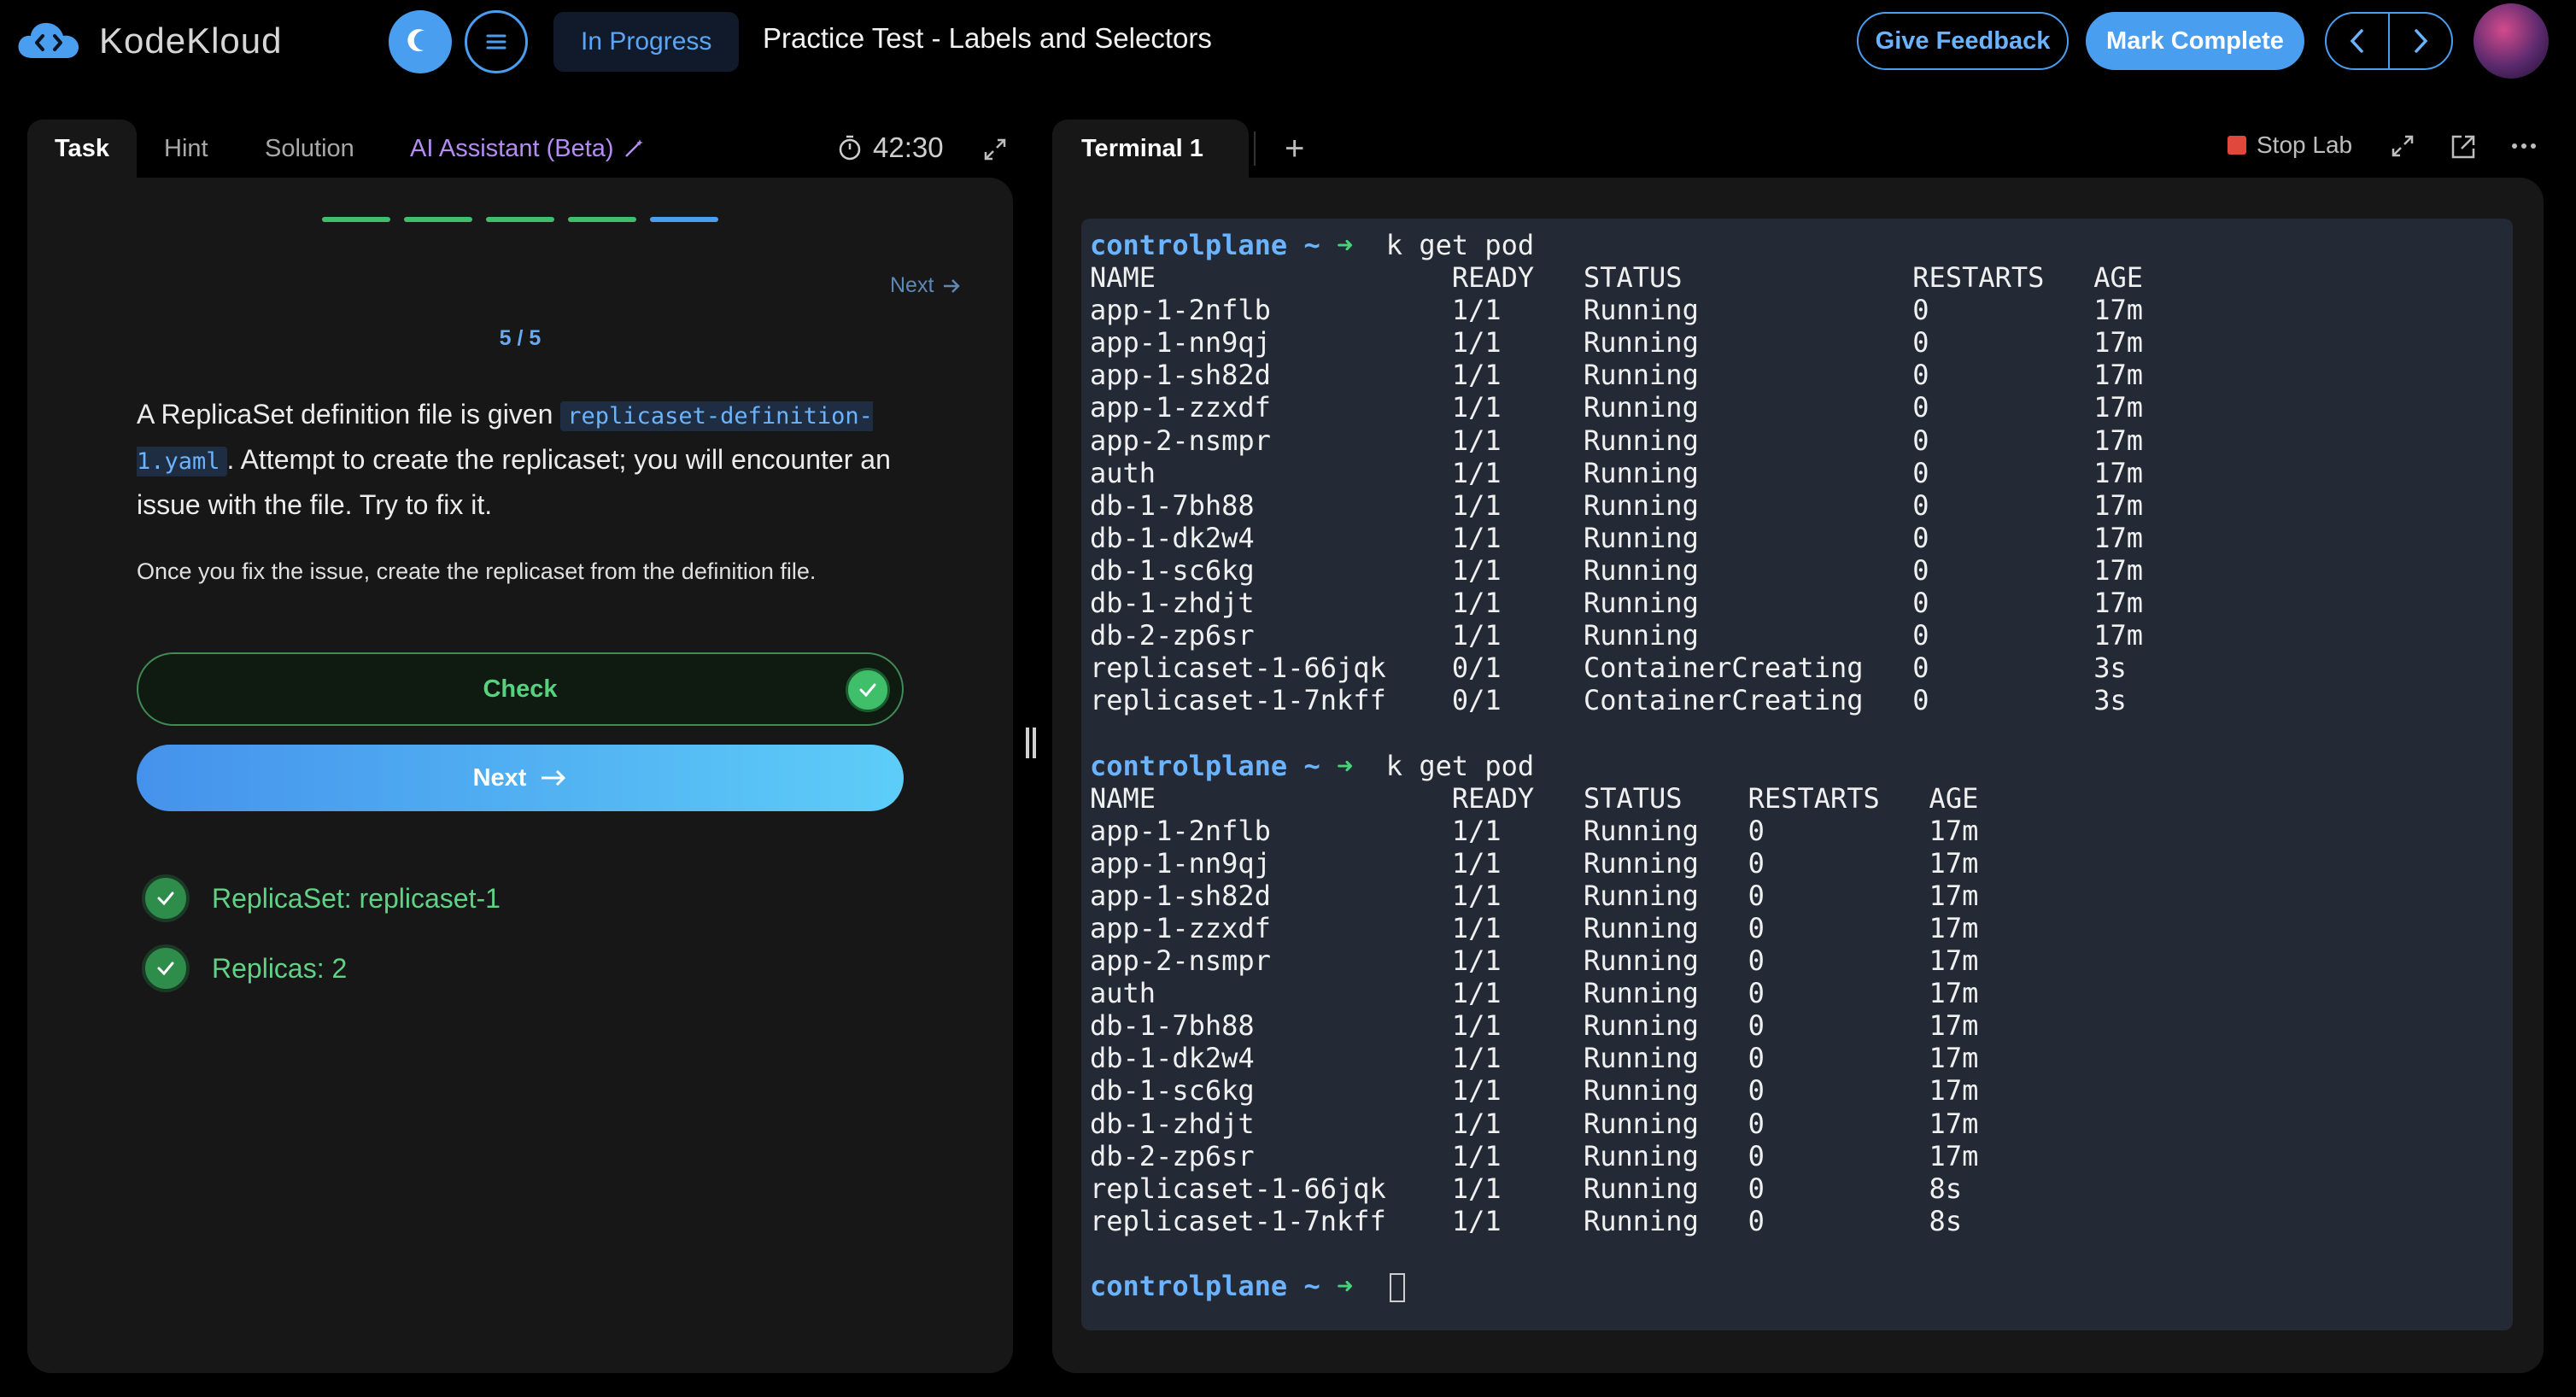 The height and width of the screenshot is (1397, 2576). What do you see at coordinates (148, 41) in the screenshot?
I see `brand-logo: KodeKloud` at bounding box center [148, 41].